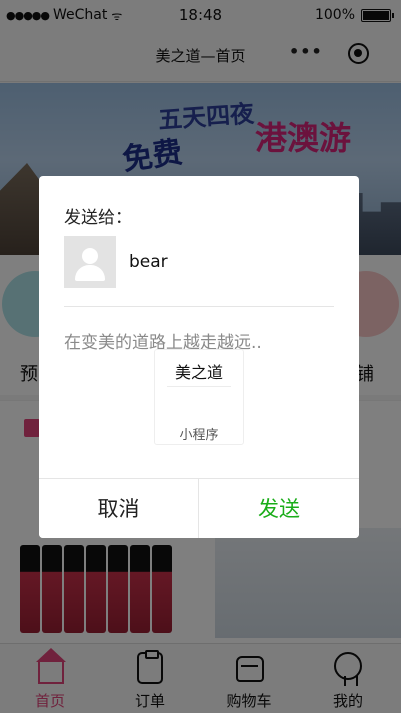 The image size is (401, 713). I want to click on dialog-heading: 发送给：, so click(98, 218).